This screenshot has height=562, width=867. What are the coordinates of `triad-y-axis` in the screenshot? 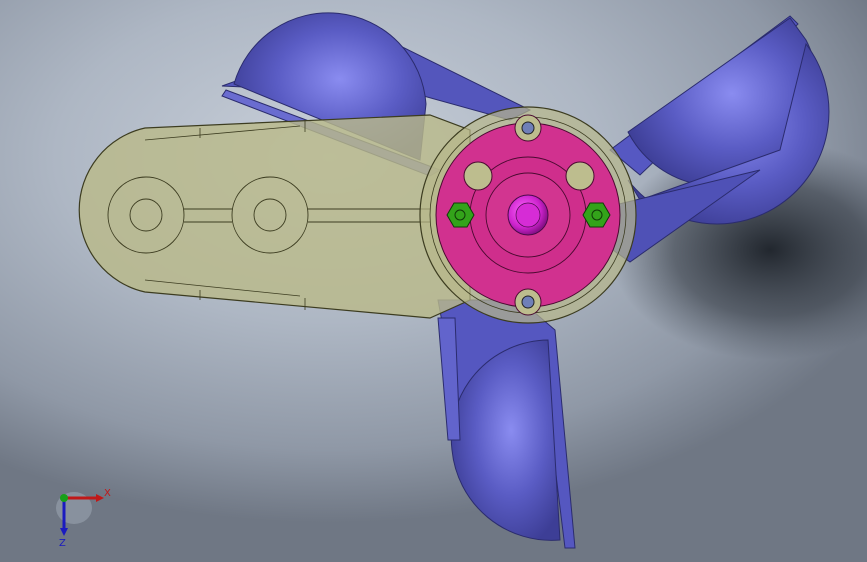 It's located at (64, 498).